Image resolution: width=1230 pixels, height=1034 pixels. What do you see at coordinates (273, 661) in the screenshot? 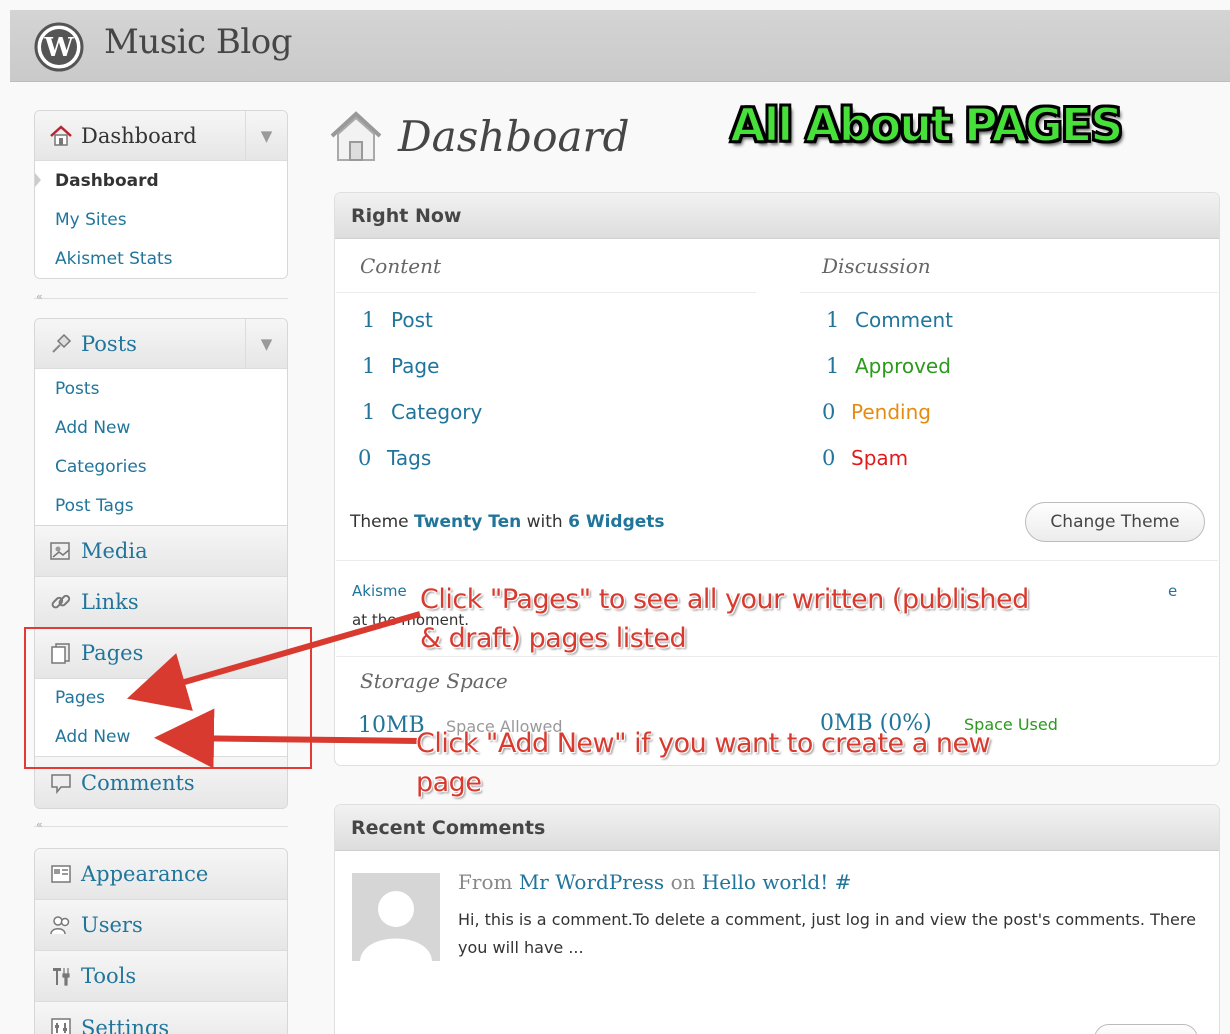
I see `arrow-to-pages` at bounding box center [273, 661].